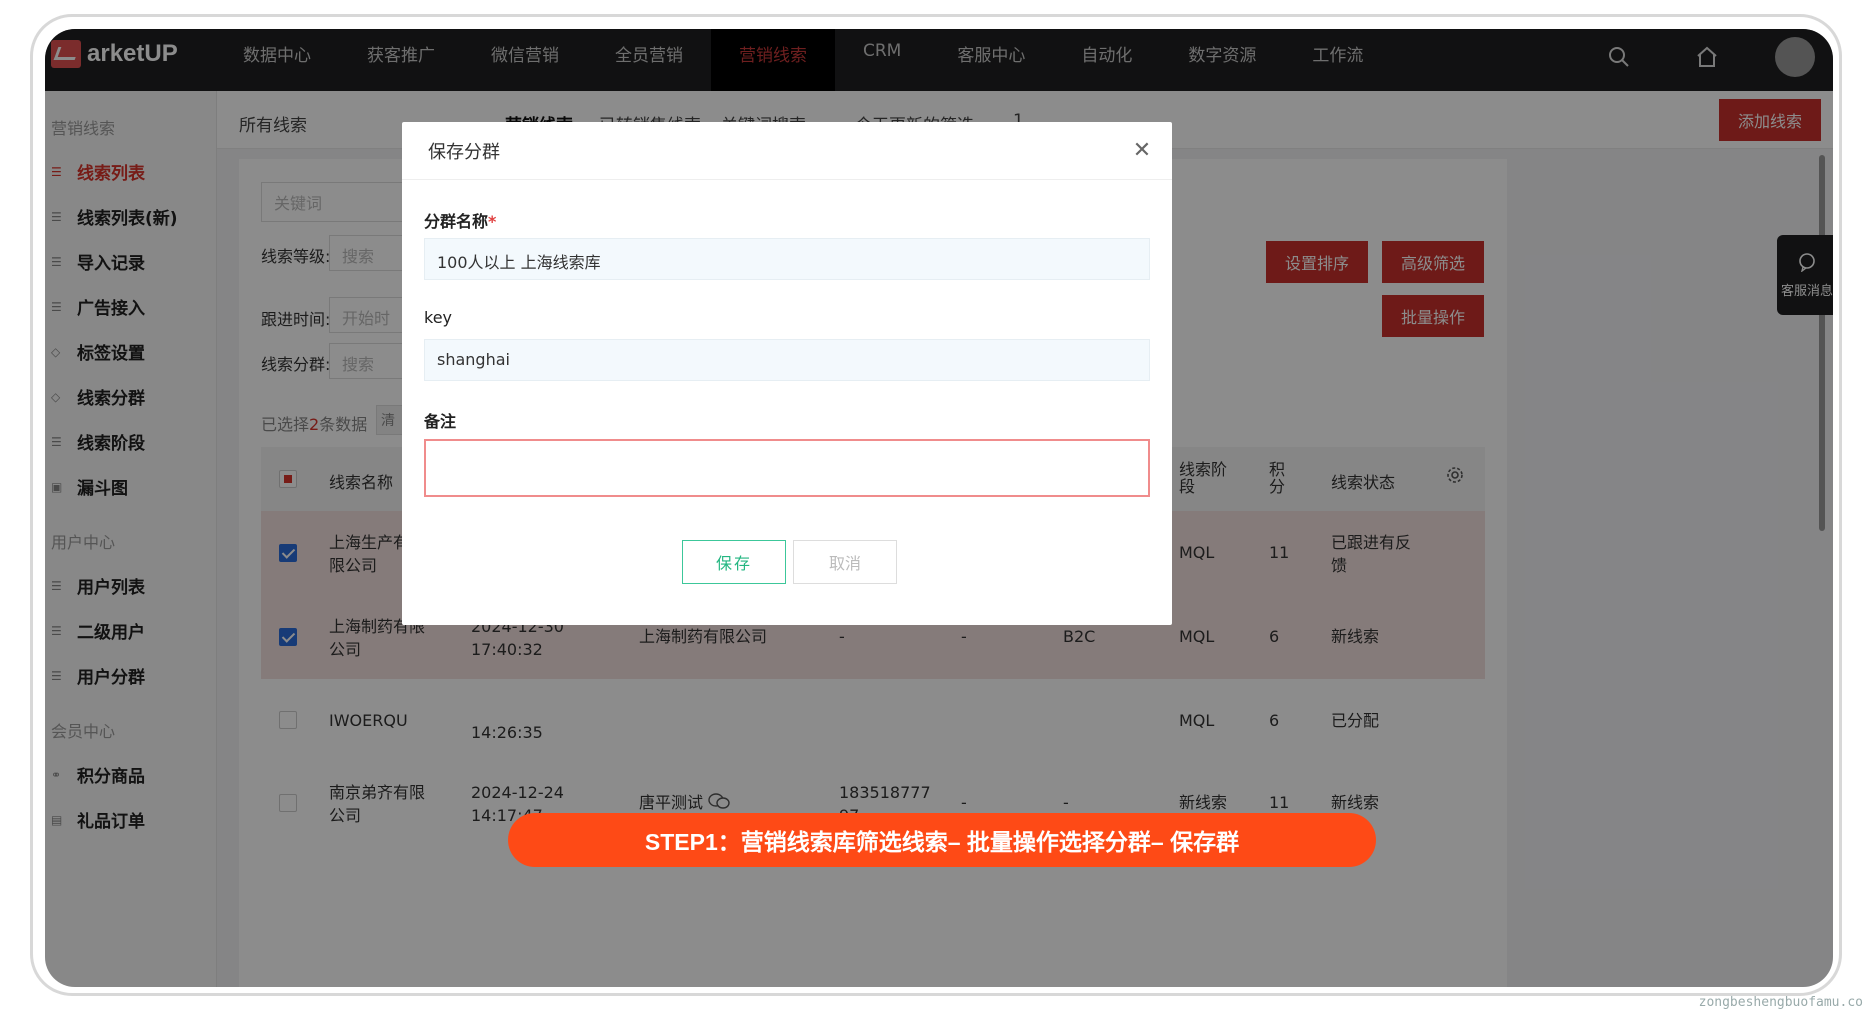 This screenshot has height=1012, width=1867. What do you see at coordinates (787, 468) in the screenshot?
I see `note-textarea` at bounding box center [787, 468].